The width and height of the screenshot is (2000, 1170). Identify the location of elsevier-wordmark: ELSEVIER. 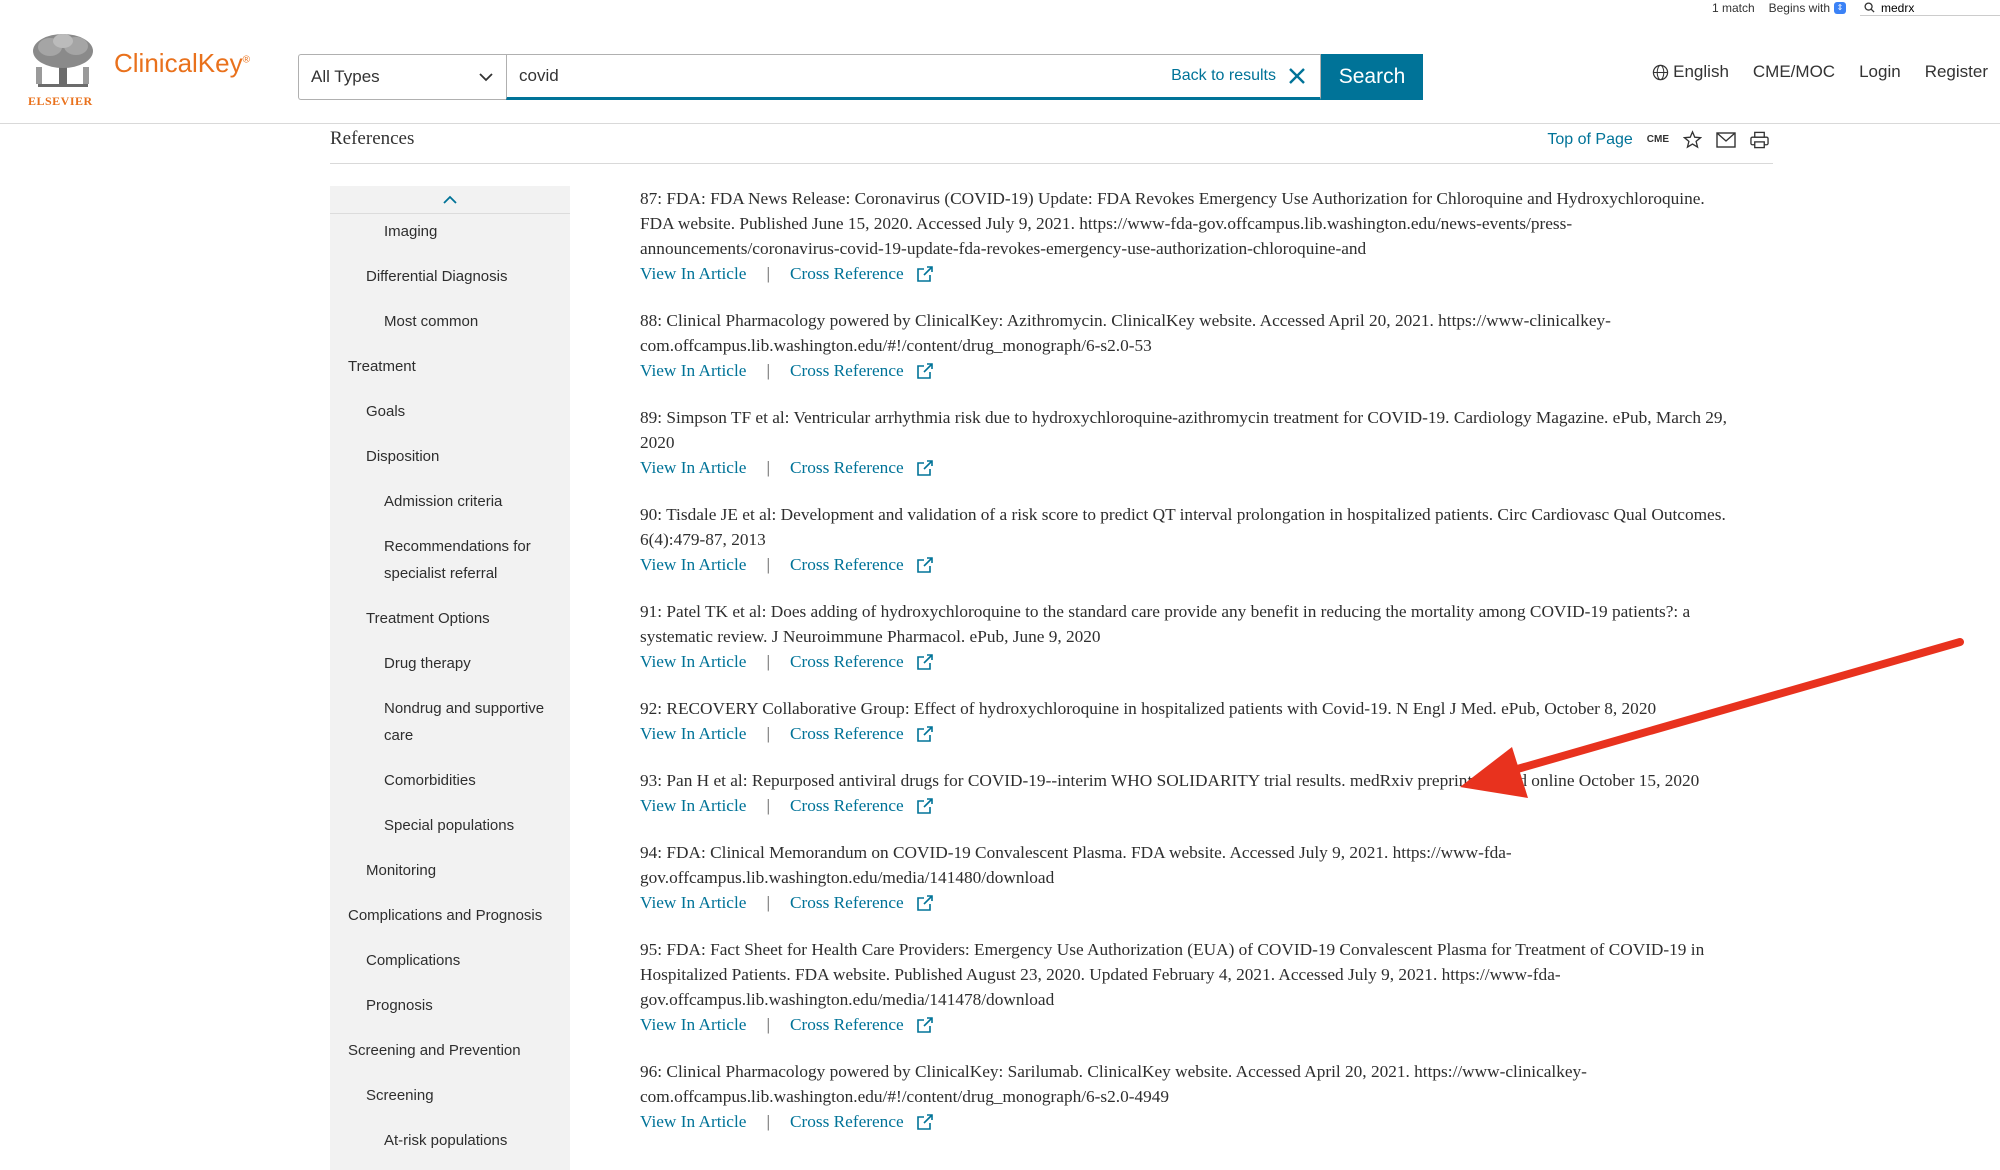
(60, 101).